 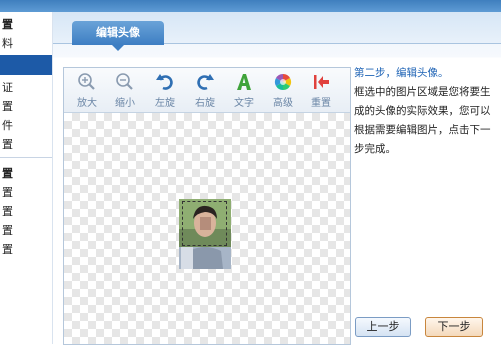 What do you see at coordinates (164, 82) in the screenshot?
I see `rotate-left-icon` at bounding box center [164, 82].